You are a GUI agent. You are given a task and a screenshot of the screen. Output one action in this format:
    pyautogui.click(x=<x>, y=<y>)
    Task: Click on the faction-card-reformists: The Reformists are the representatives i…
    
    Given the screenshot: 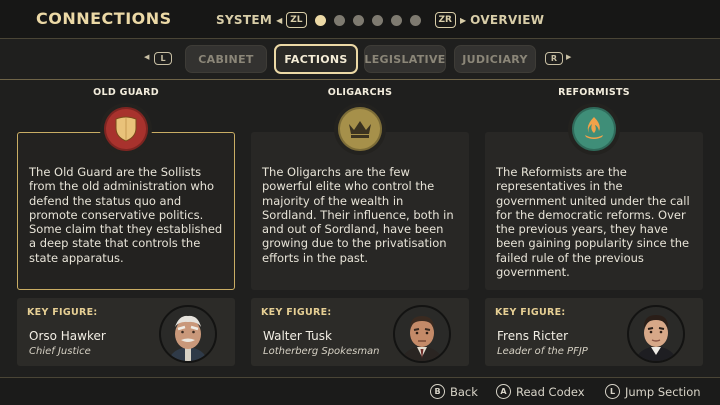 What is the action you would take?
    pyautogui.click(x=594, y=211)
    